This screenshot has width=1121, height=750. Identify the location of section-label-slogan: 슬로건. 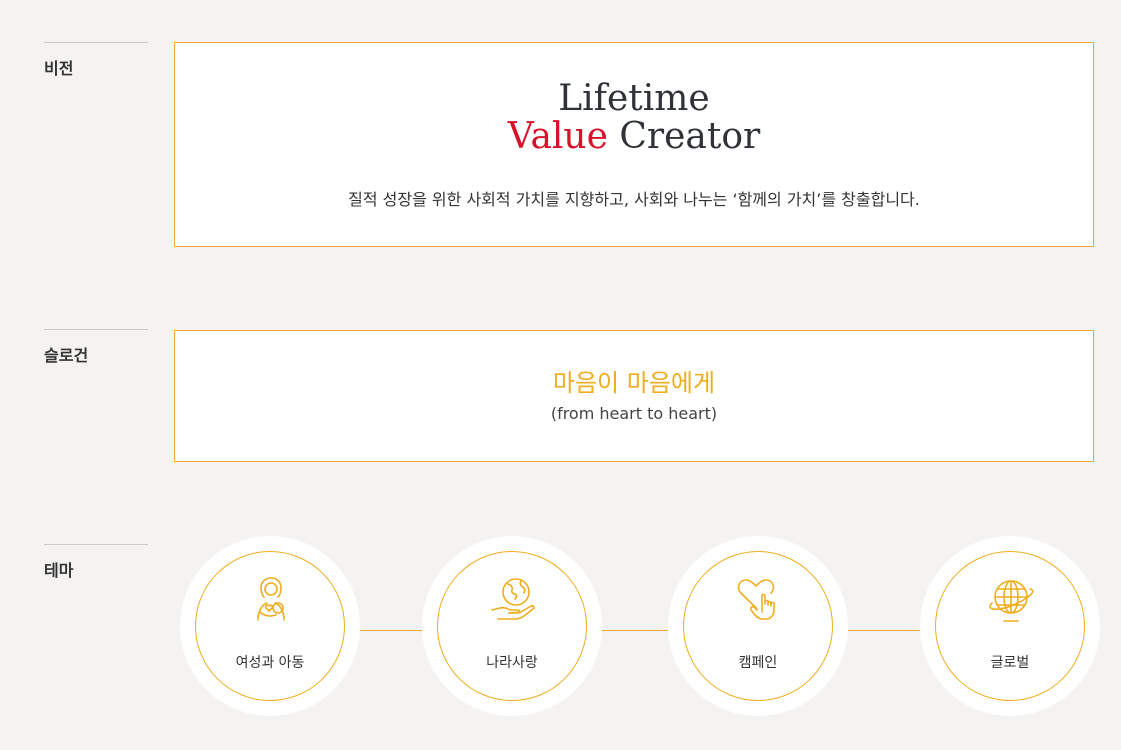
(96, 347).